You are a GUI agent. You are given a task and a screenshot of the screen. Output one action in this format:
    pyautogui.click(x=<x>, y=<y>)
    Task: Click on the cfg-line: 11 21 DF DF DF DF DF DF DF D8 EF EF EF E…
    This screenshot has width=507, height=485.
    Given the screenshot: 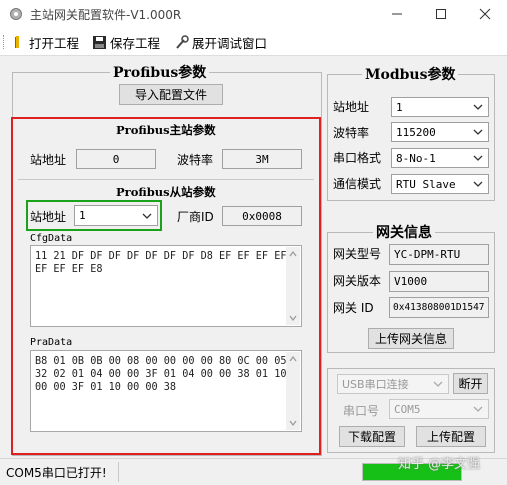 What is the action you would take?
    pyautogui.click(x=161, y=256)
    